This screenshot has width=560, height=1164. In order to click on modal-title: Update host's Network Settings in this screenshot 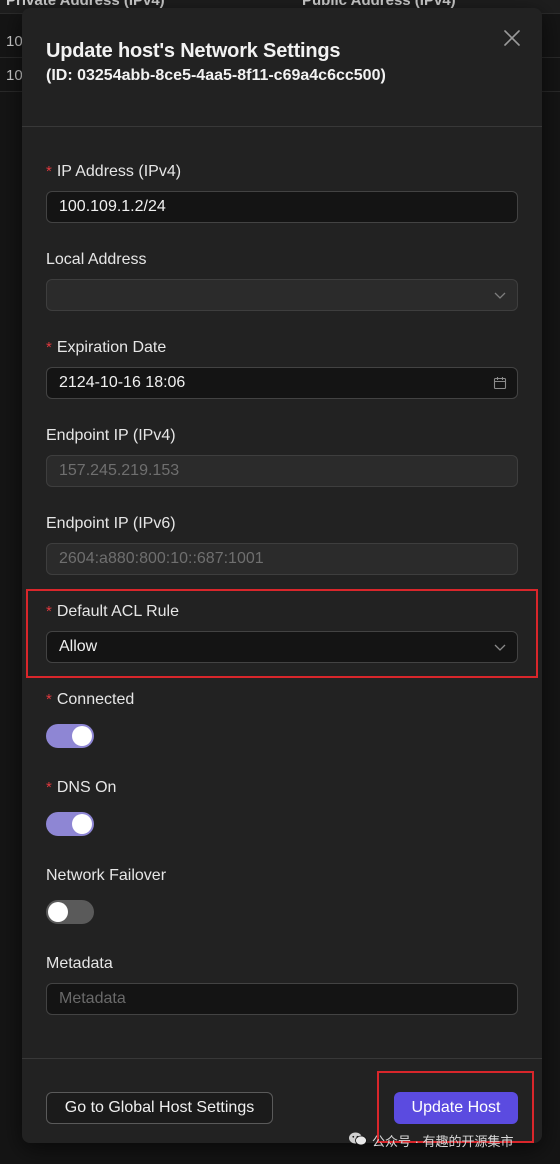, I will do `click(193, 51)`.